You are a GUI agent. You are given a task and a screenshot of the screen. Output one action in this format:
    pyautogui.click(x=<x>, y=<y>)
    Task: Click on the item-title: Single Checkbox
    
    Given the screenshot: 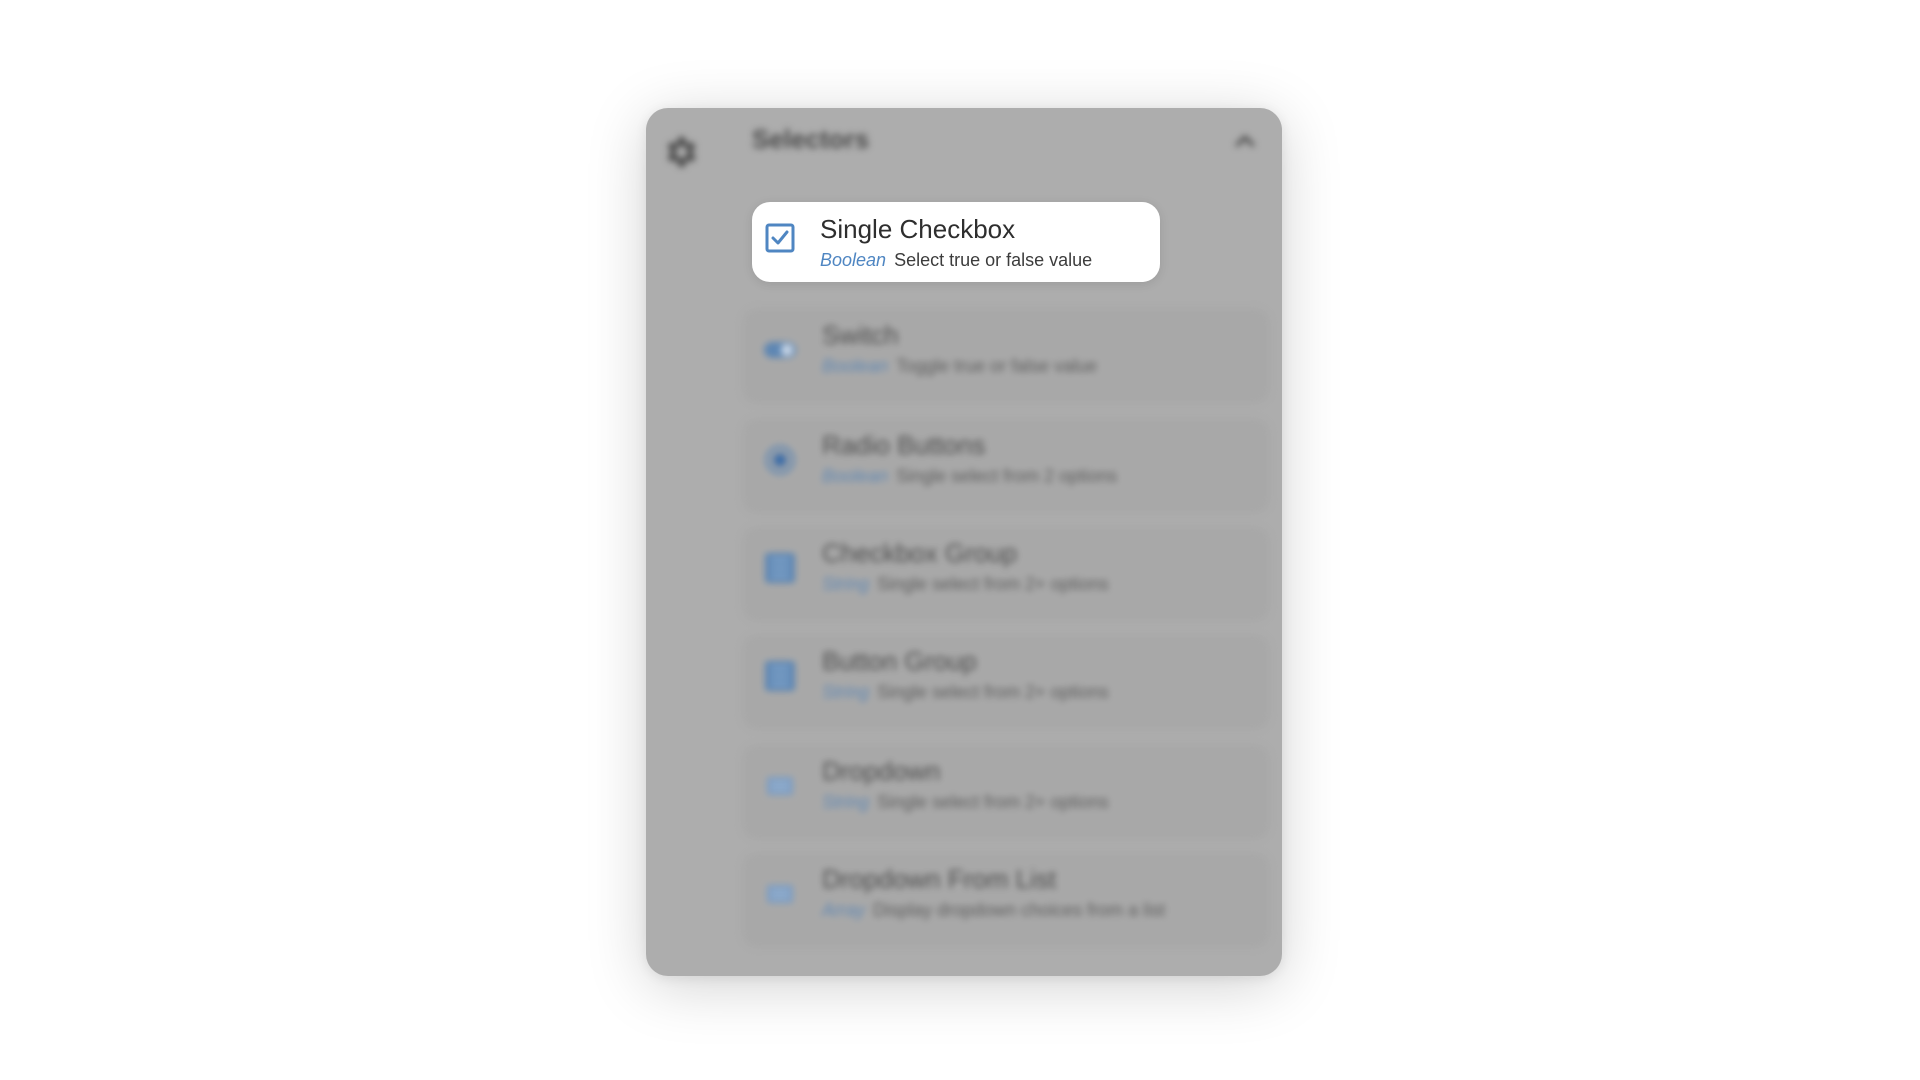 What is the action you would take?
    pyautogui.click(x=918, y=229)
    